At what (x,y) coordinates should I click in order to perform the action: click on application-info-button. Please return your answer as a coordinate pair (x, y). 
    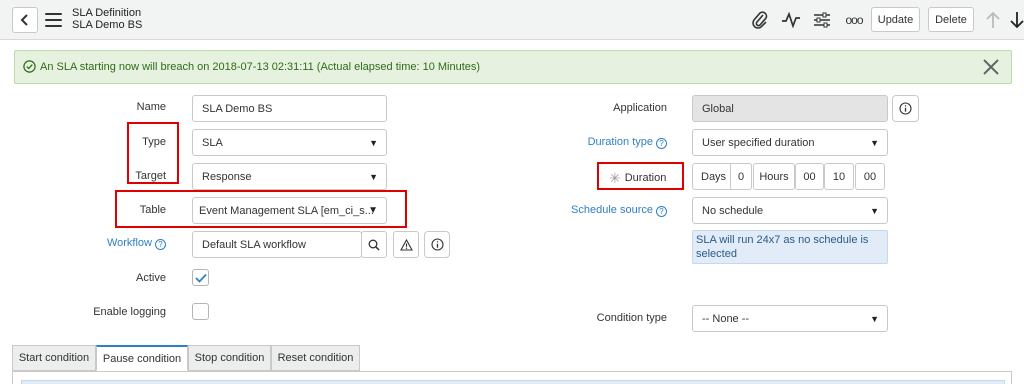
    Looking at the image, I should click on (905, 108).